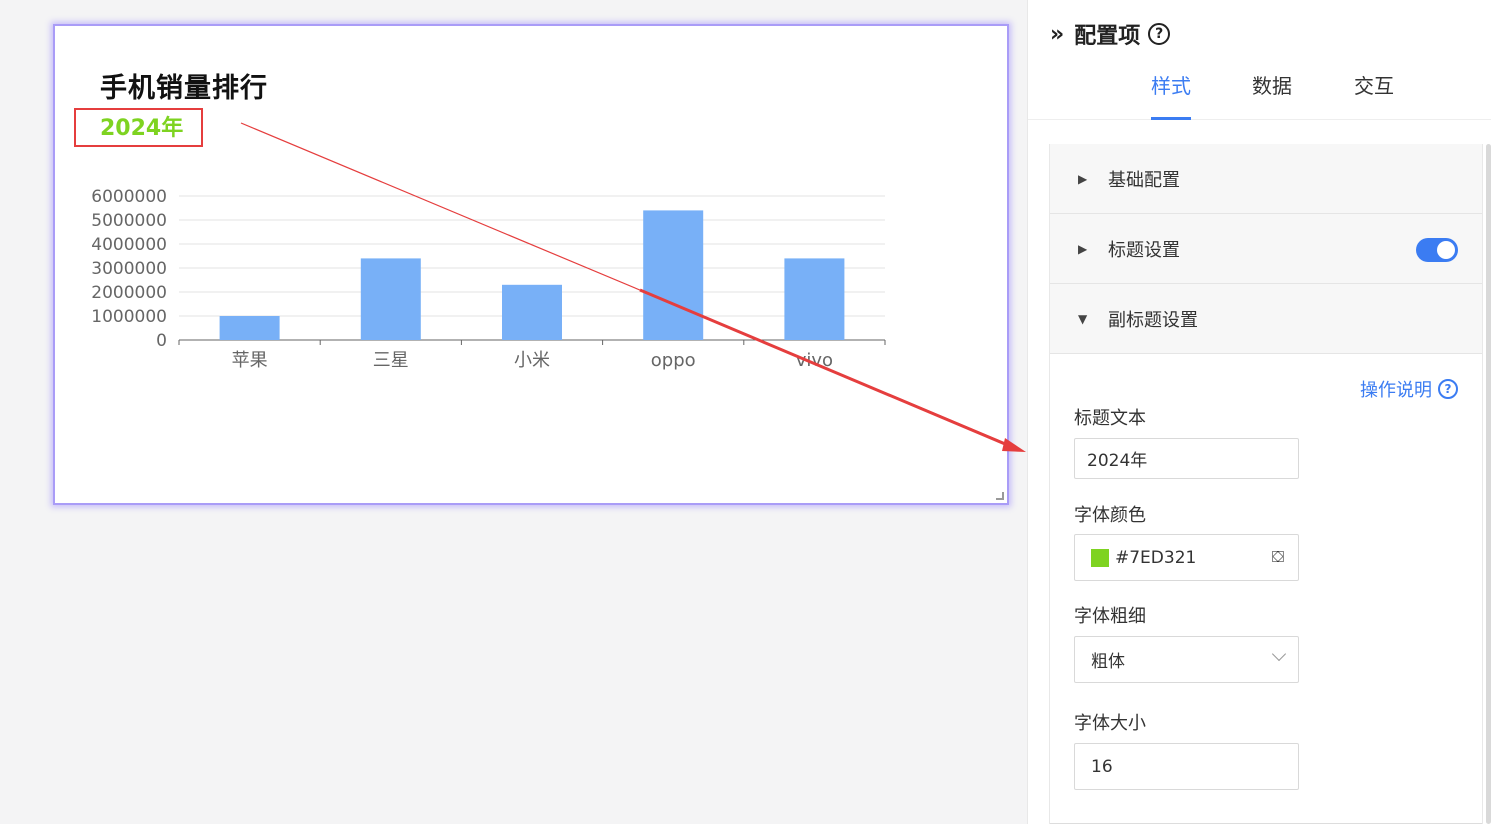  I want to click on y-tick-label: 3000000, so click(129, 269).